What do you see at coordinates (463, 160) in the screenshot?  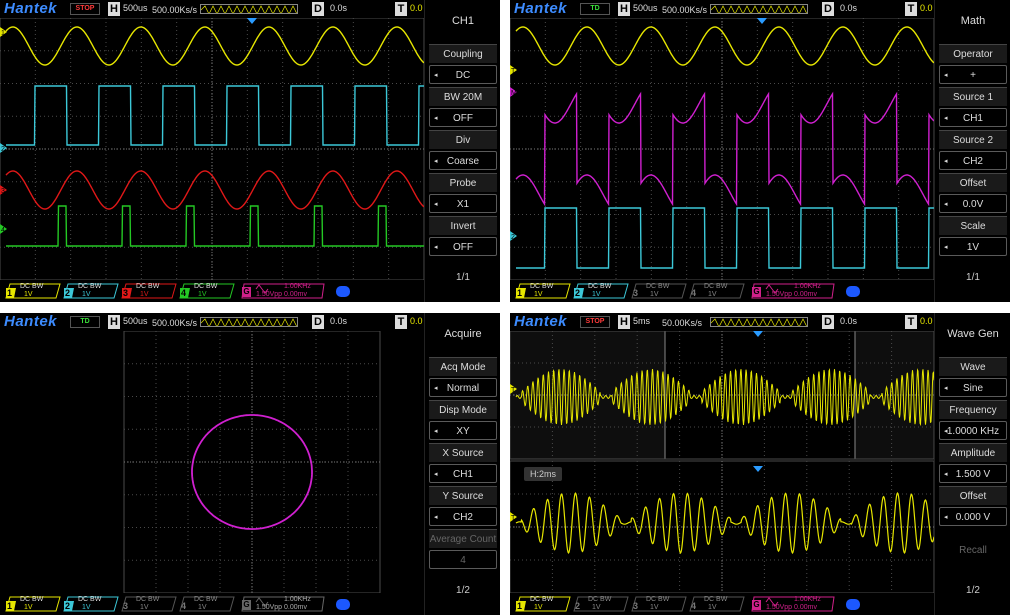 I see `menu-value-3: ◂ Coarse` at bounding box center [463, 160].